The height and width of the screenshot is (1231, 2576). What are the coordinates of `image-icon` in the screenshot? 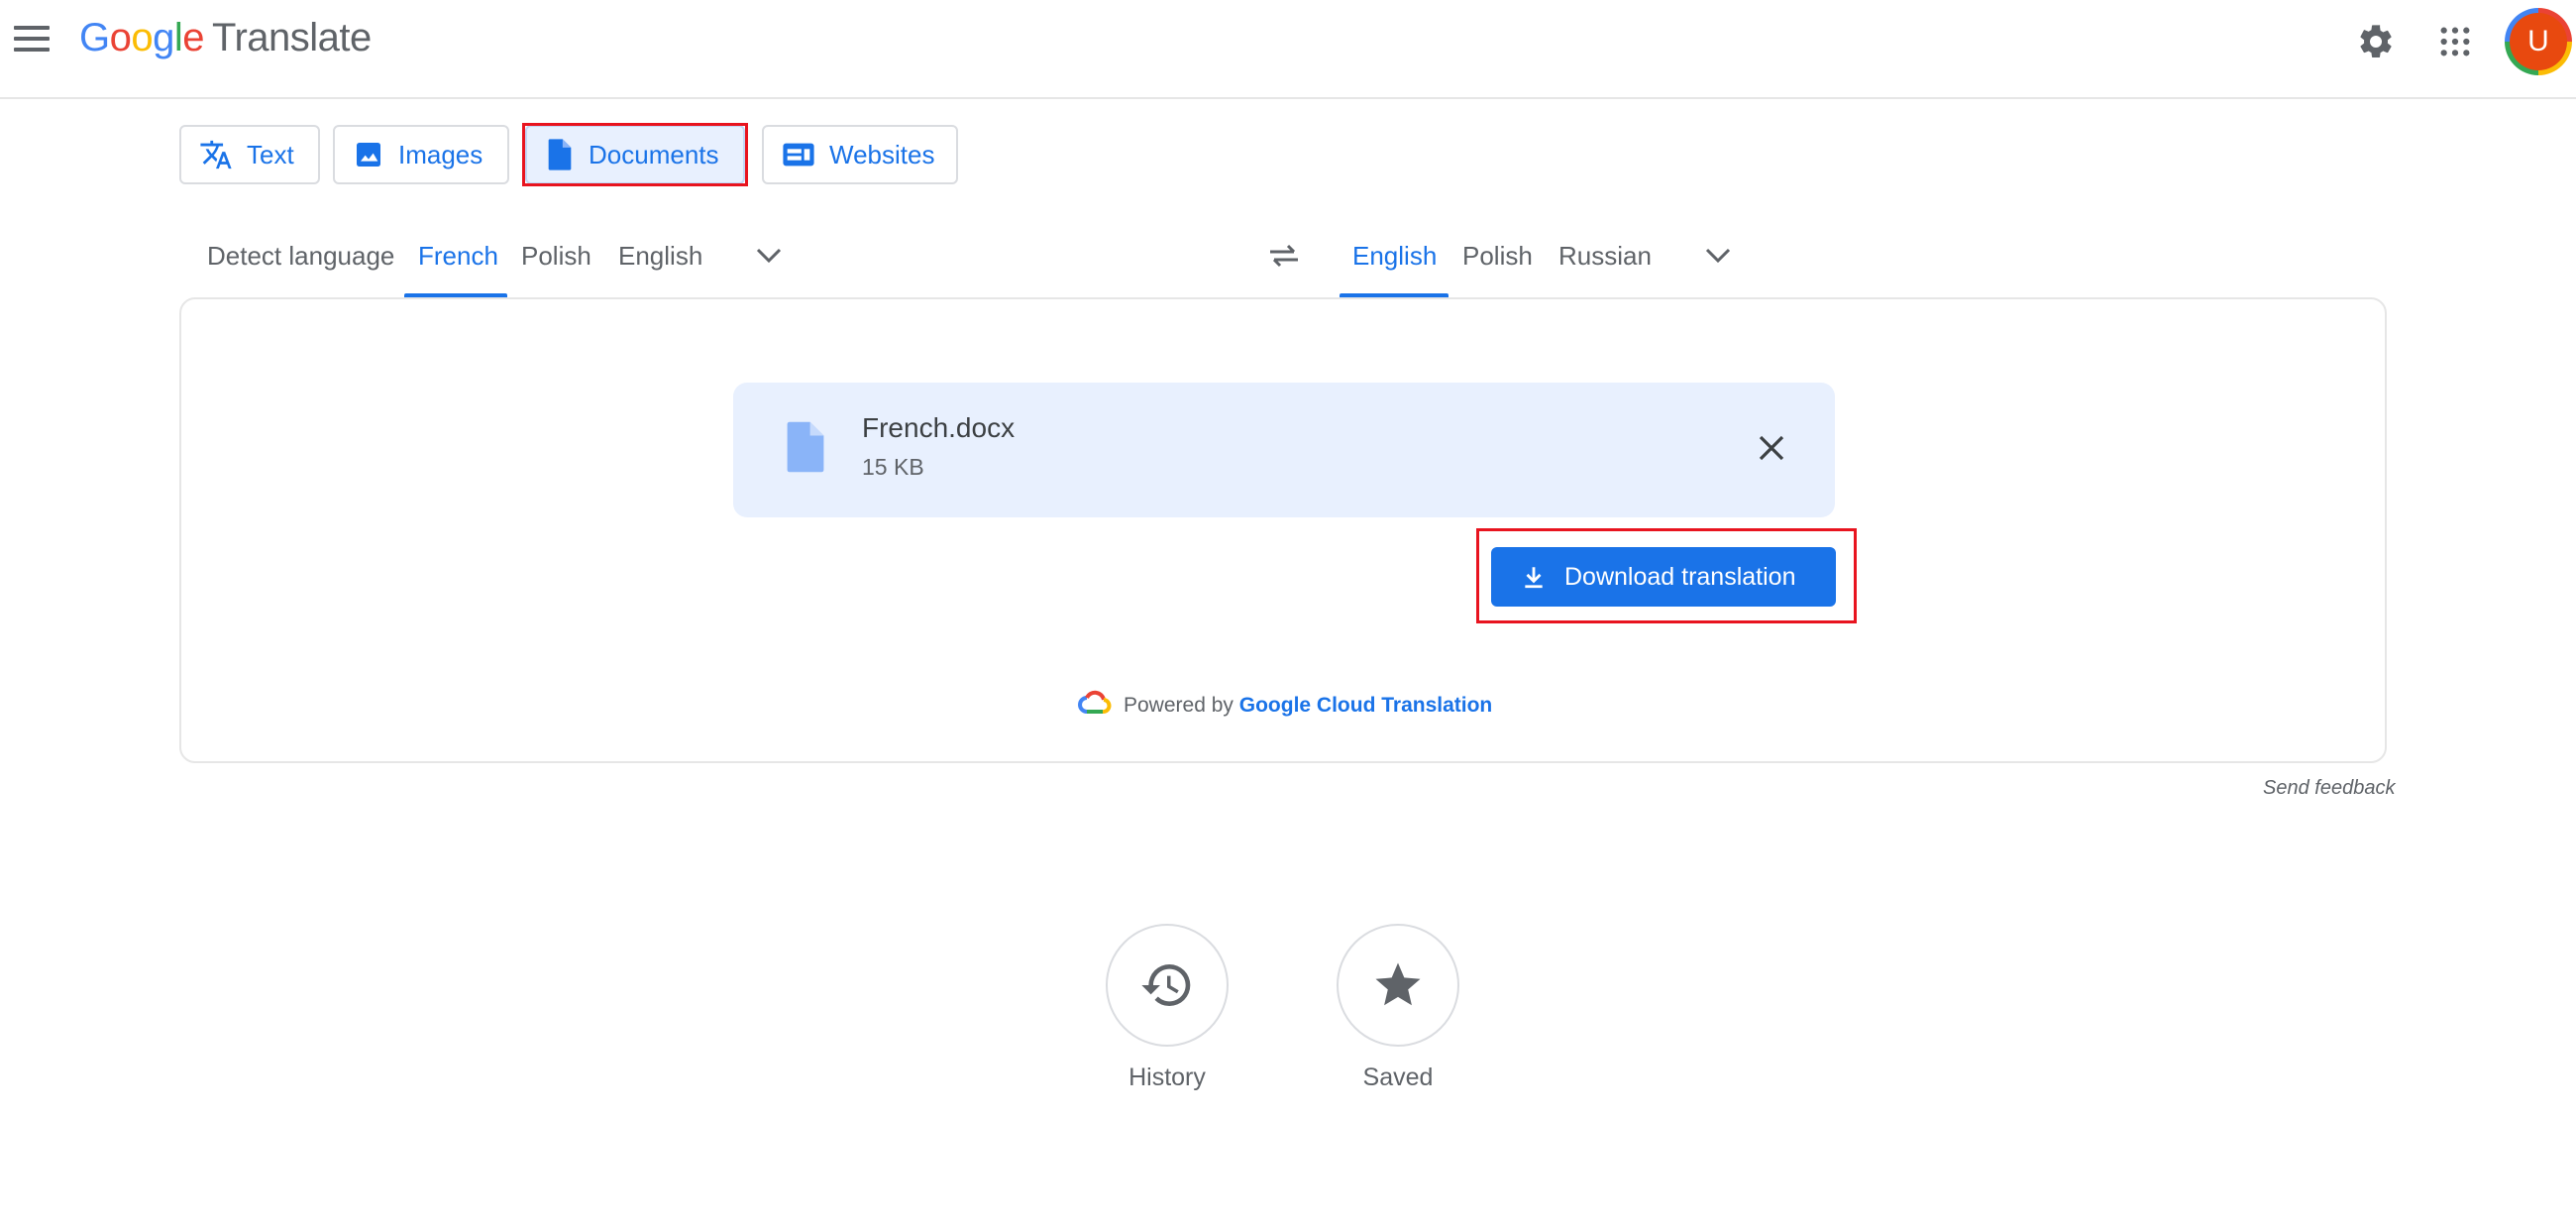 It's located at (369, 154).